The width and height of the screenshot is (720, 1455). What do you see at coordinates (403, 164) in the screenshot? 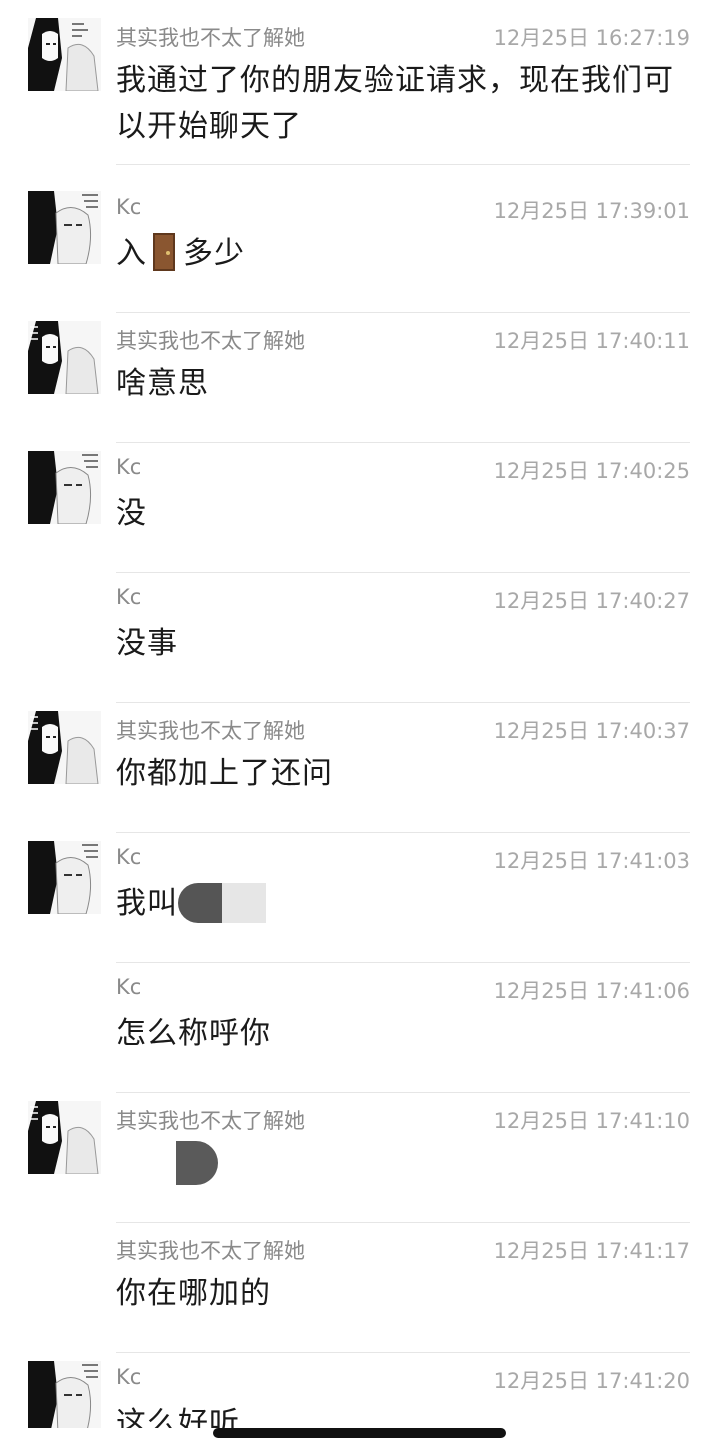
I see `divider` at bounding box center [403, 164].